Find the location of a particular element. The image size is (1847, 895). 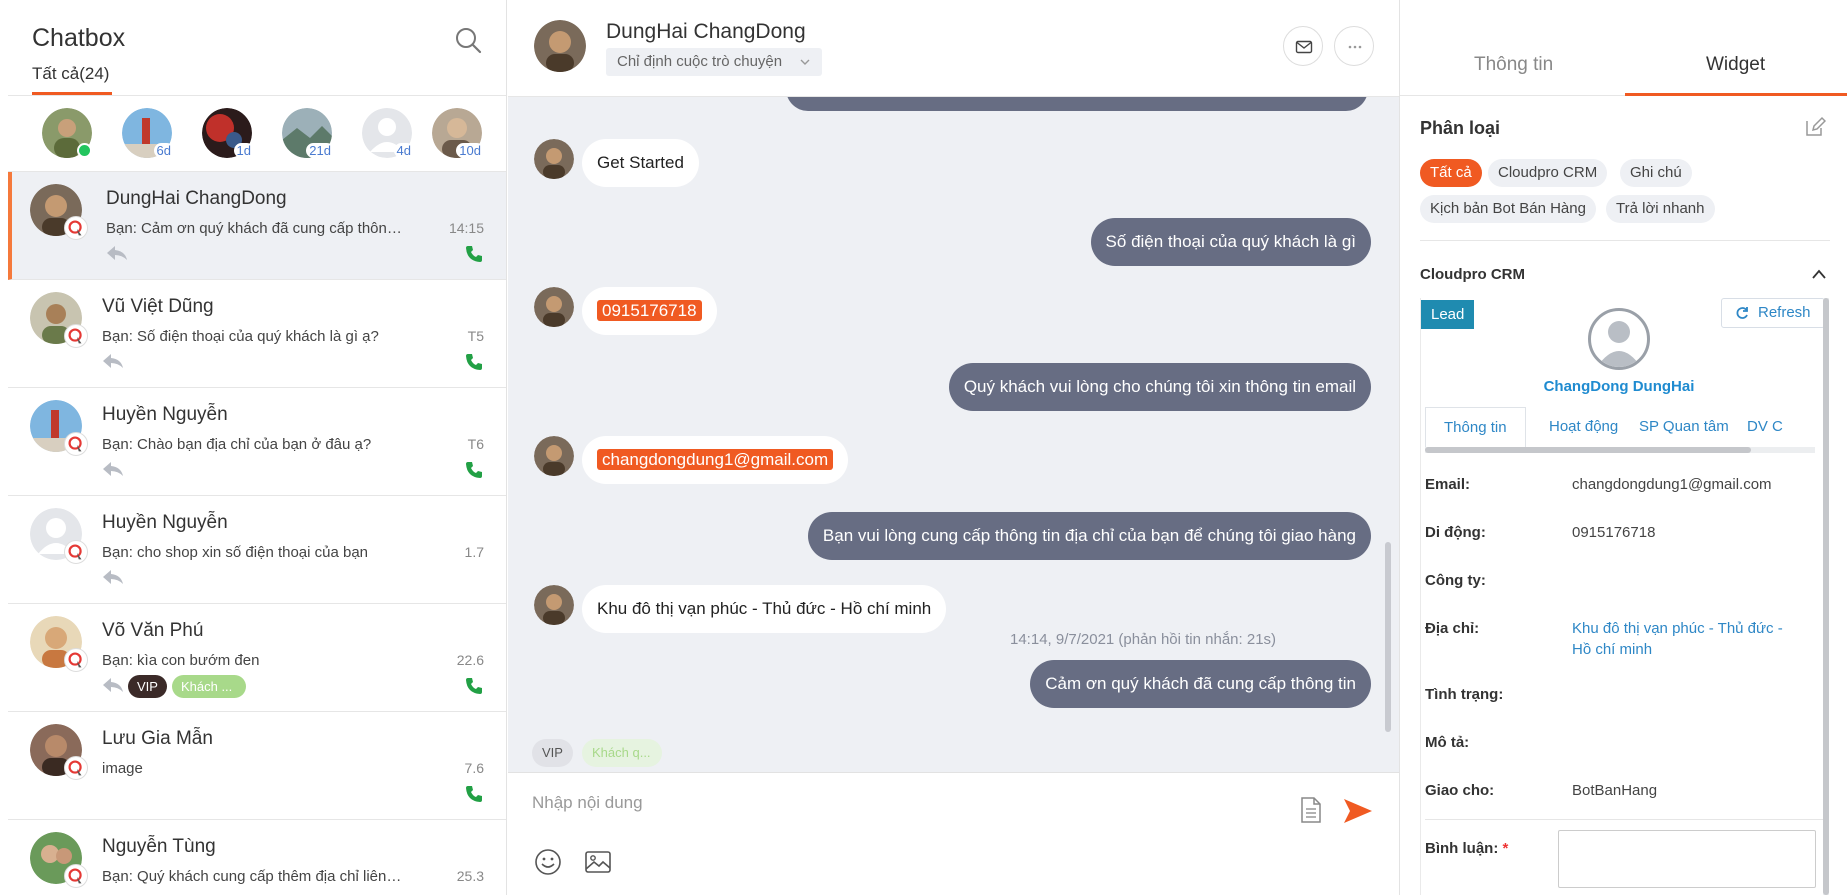

email-button is located at coordinates (1303, 46).